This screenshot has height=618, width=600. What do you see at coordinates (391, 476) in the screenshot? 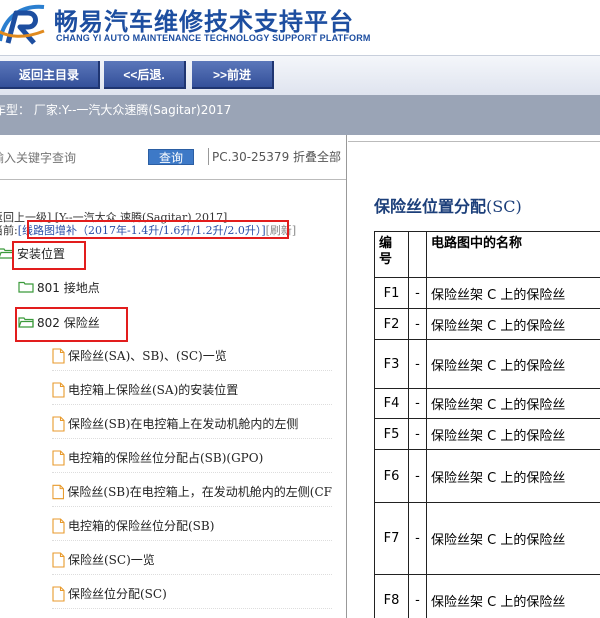
I see `cell-id: F6` at bounding box center [391, 476].